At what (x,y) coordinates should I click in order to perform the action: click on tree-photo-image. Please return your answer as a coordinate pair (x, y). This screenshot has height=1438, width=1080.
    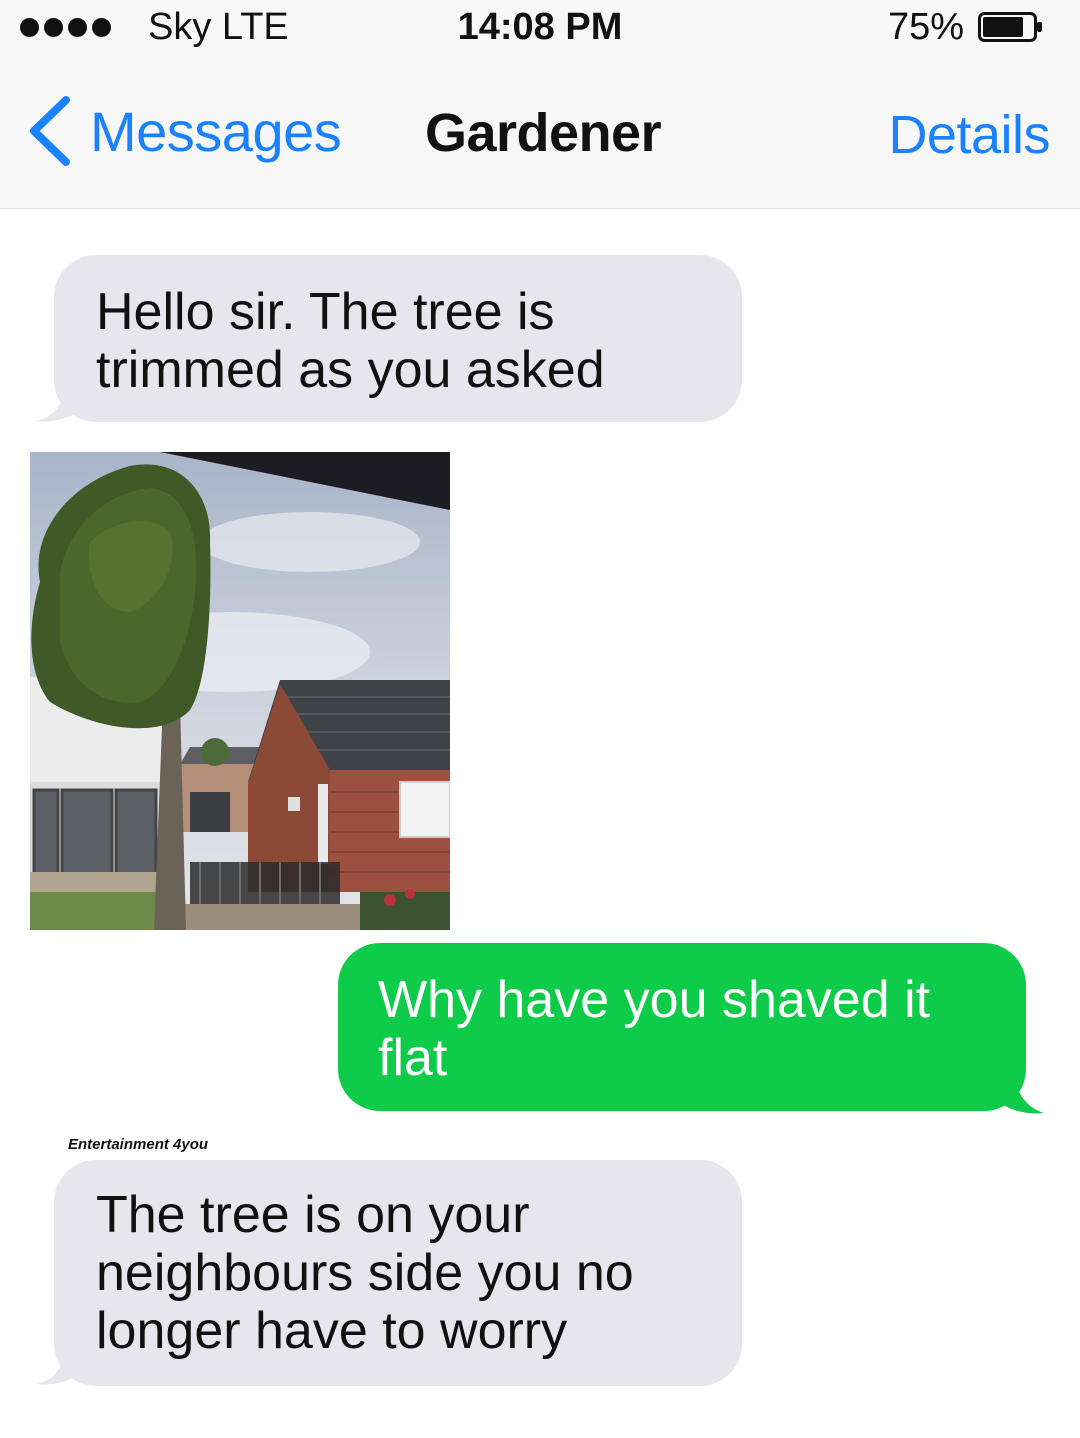
    Looking at the image, I should click on (240, 691).